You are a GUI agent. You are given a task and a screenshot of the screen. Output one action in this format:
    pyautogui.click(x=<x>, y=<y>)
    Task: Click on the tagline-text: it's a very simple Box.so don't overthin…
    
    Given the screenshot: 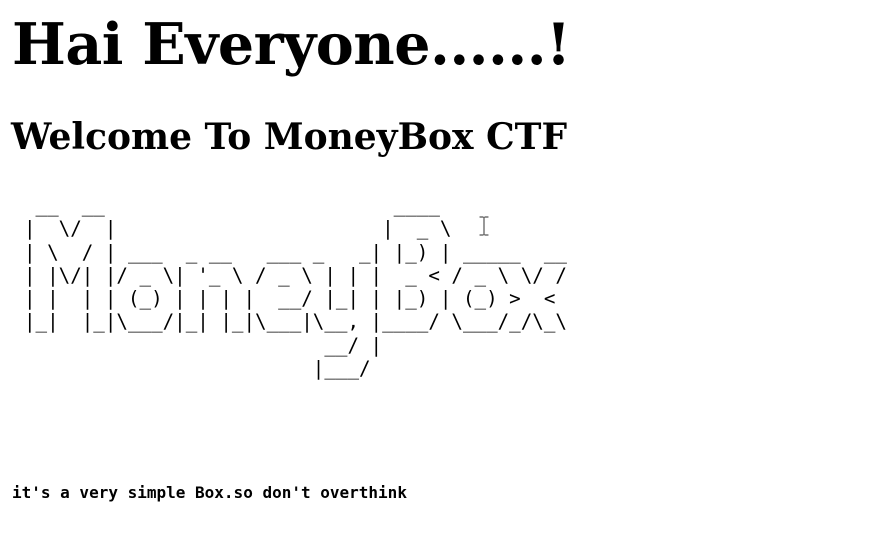 What is the action you would take?
    pyautogui.click(x=209, y=492)
    